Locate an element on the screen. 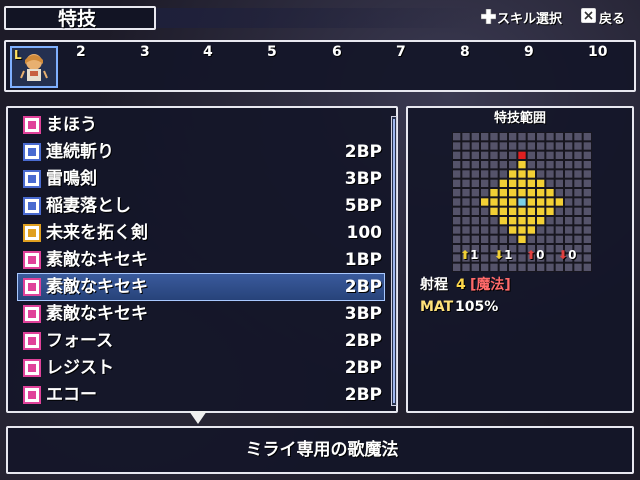 The width and height of the screenshot is (640, 480). cancel-button-icon is located at coordinates (588, 15).